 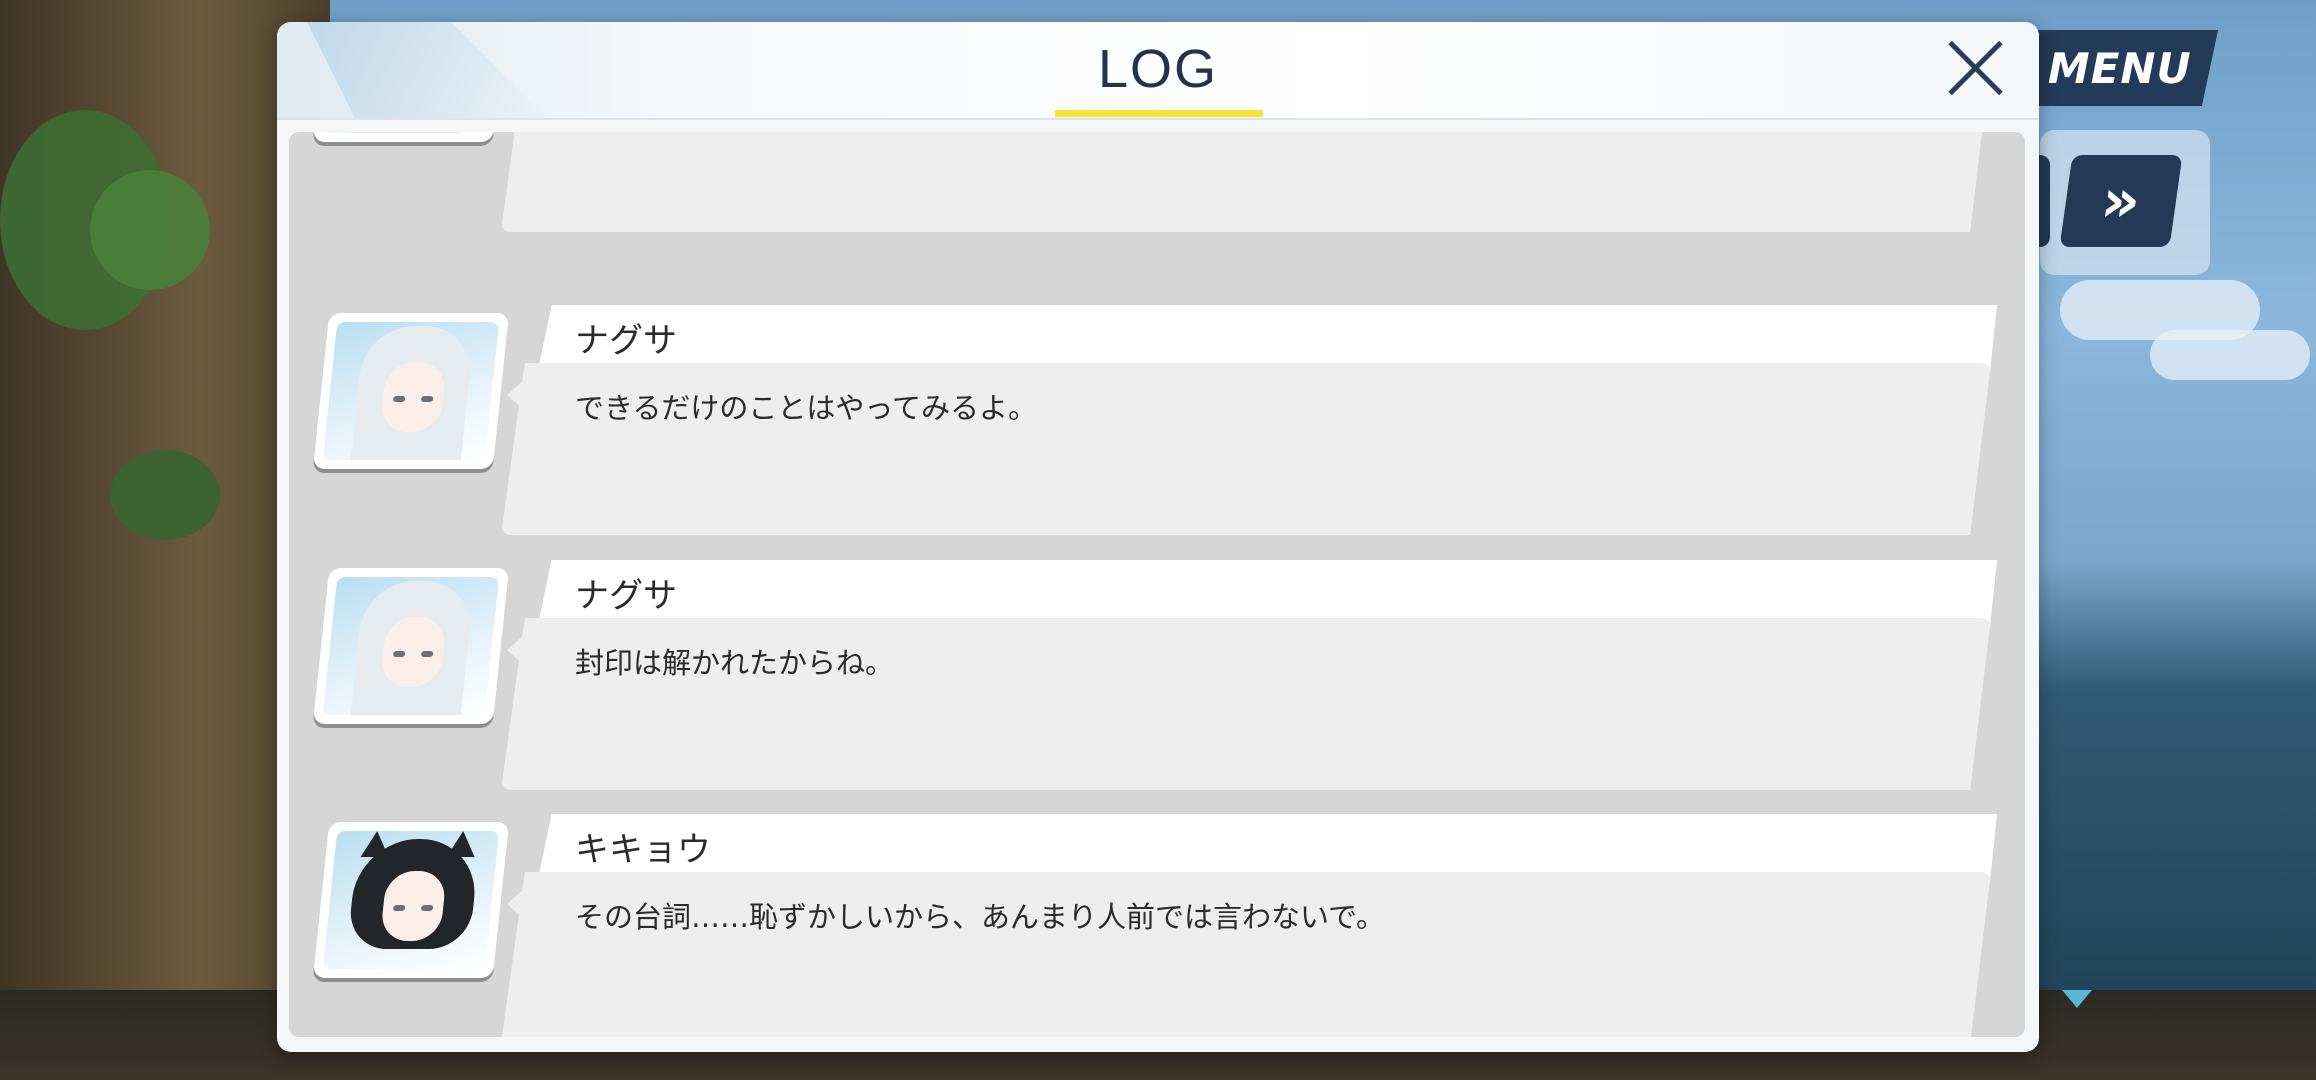 I want to click on log-entry-partial, so click(x=1157, y=214).